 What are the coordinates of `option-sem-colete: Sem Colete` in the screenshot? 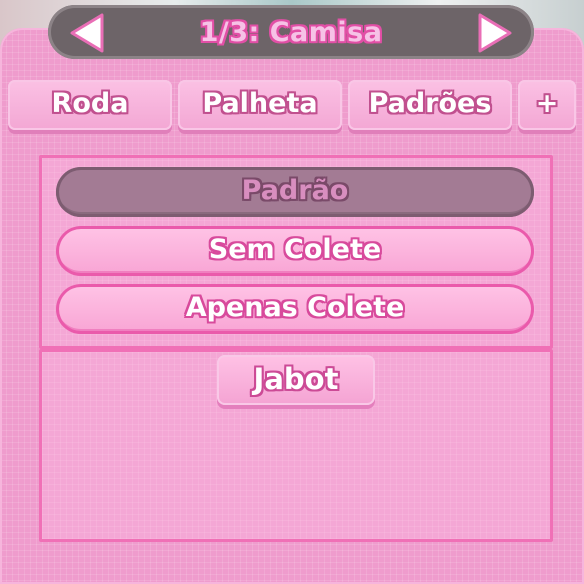 It's located at (295, 251).